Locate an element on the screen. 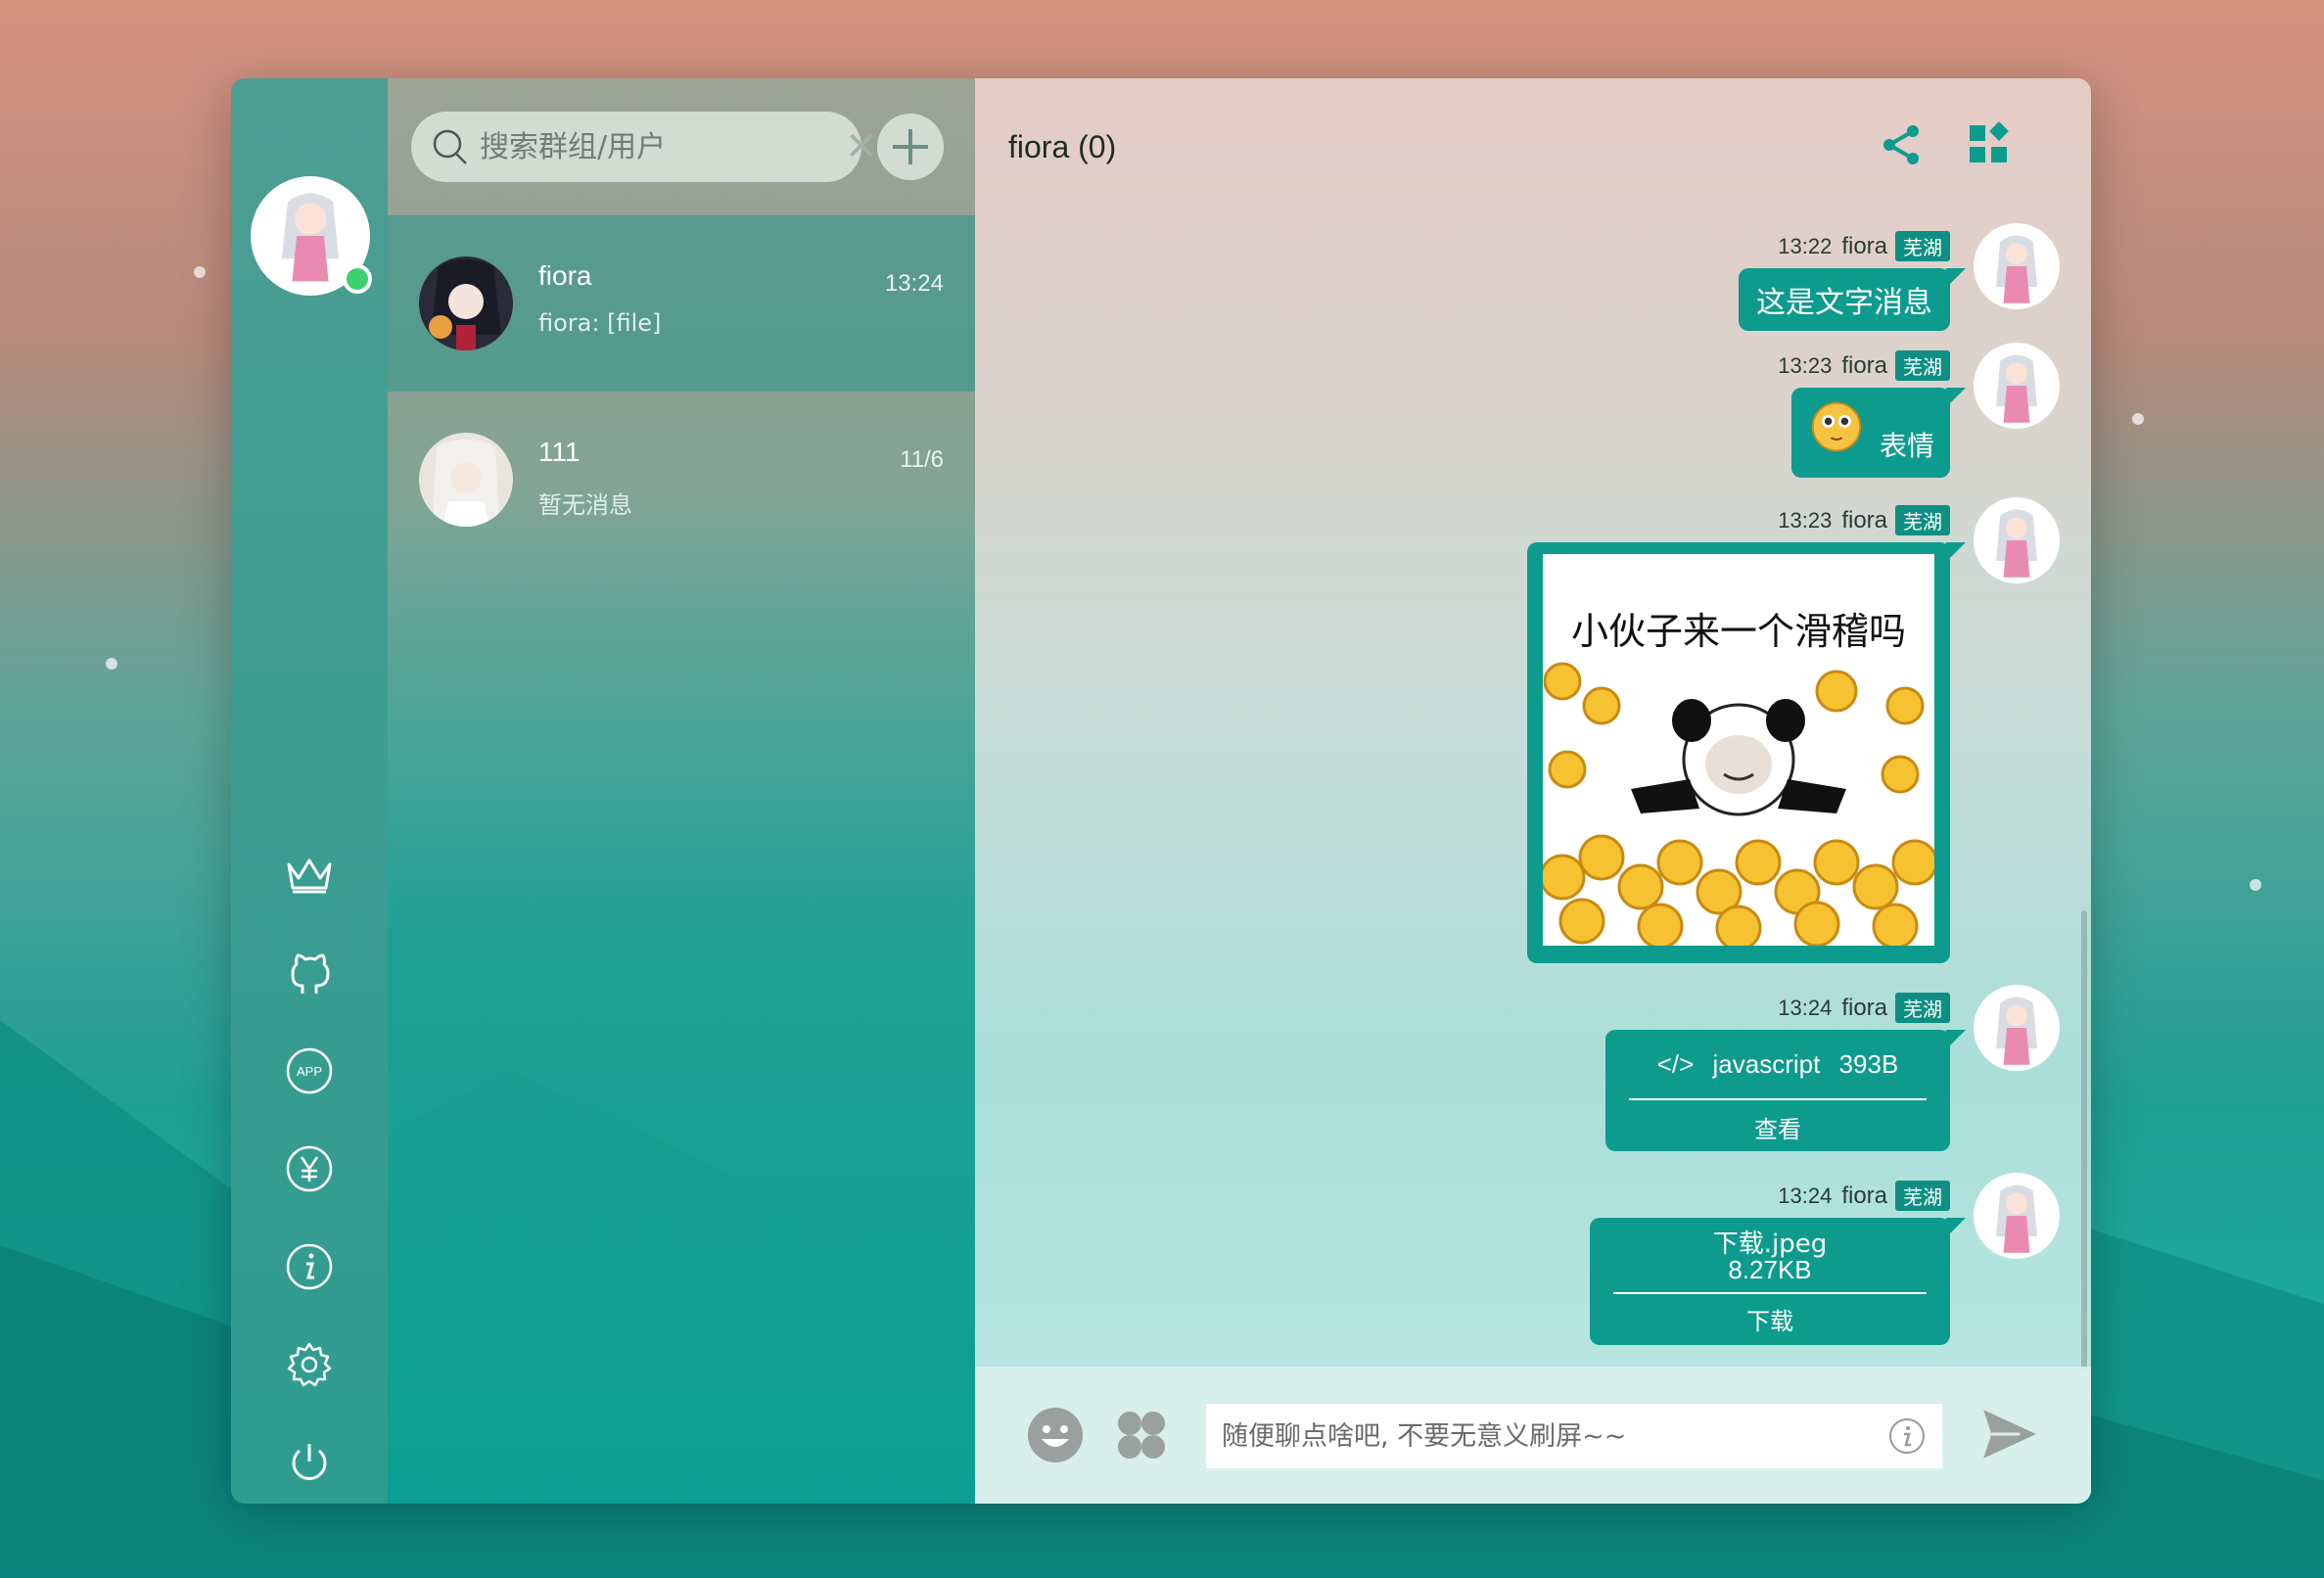  message-meta: 13:22 fiora 芜湖 is located at coordinates (1864, 246).